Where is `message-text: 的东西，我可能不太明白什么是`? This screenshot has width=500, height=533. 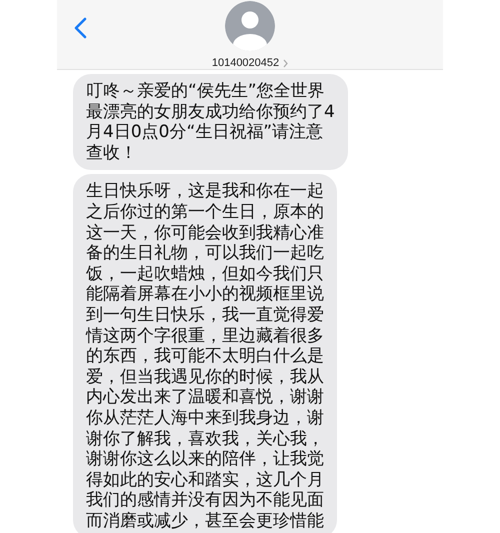 message-text: 的东西，我可能不太明白什么是 is located at coordinates (205, 356).